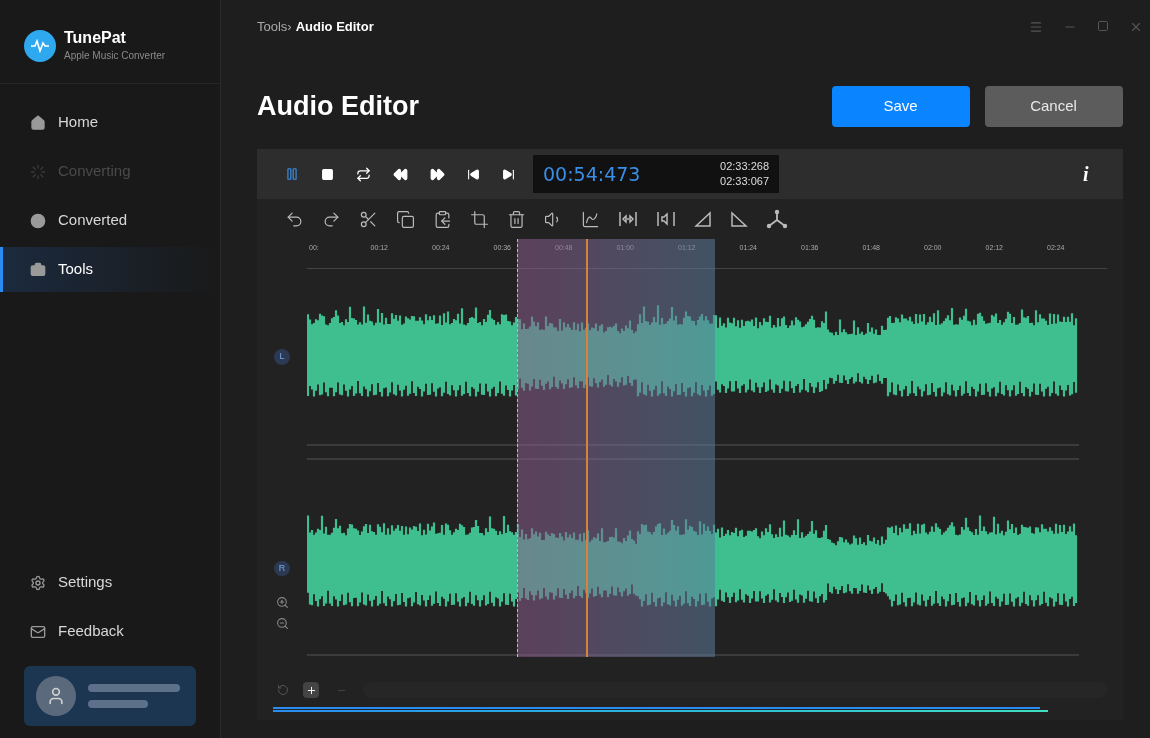 Image resolution: width=1150 pixels, height=738 pixels. I want to click on channel-label: L, so click(282, 357).